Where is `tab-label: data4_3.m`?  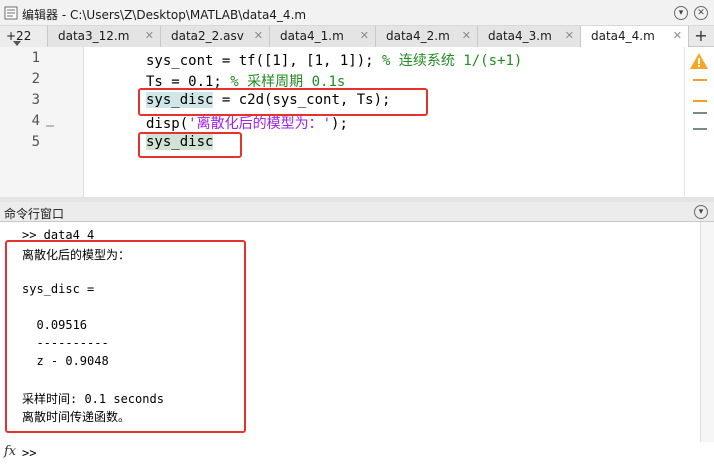
tab-label: data4_3.m is located at coordinates (520, 36).